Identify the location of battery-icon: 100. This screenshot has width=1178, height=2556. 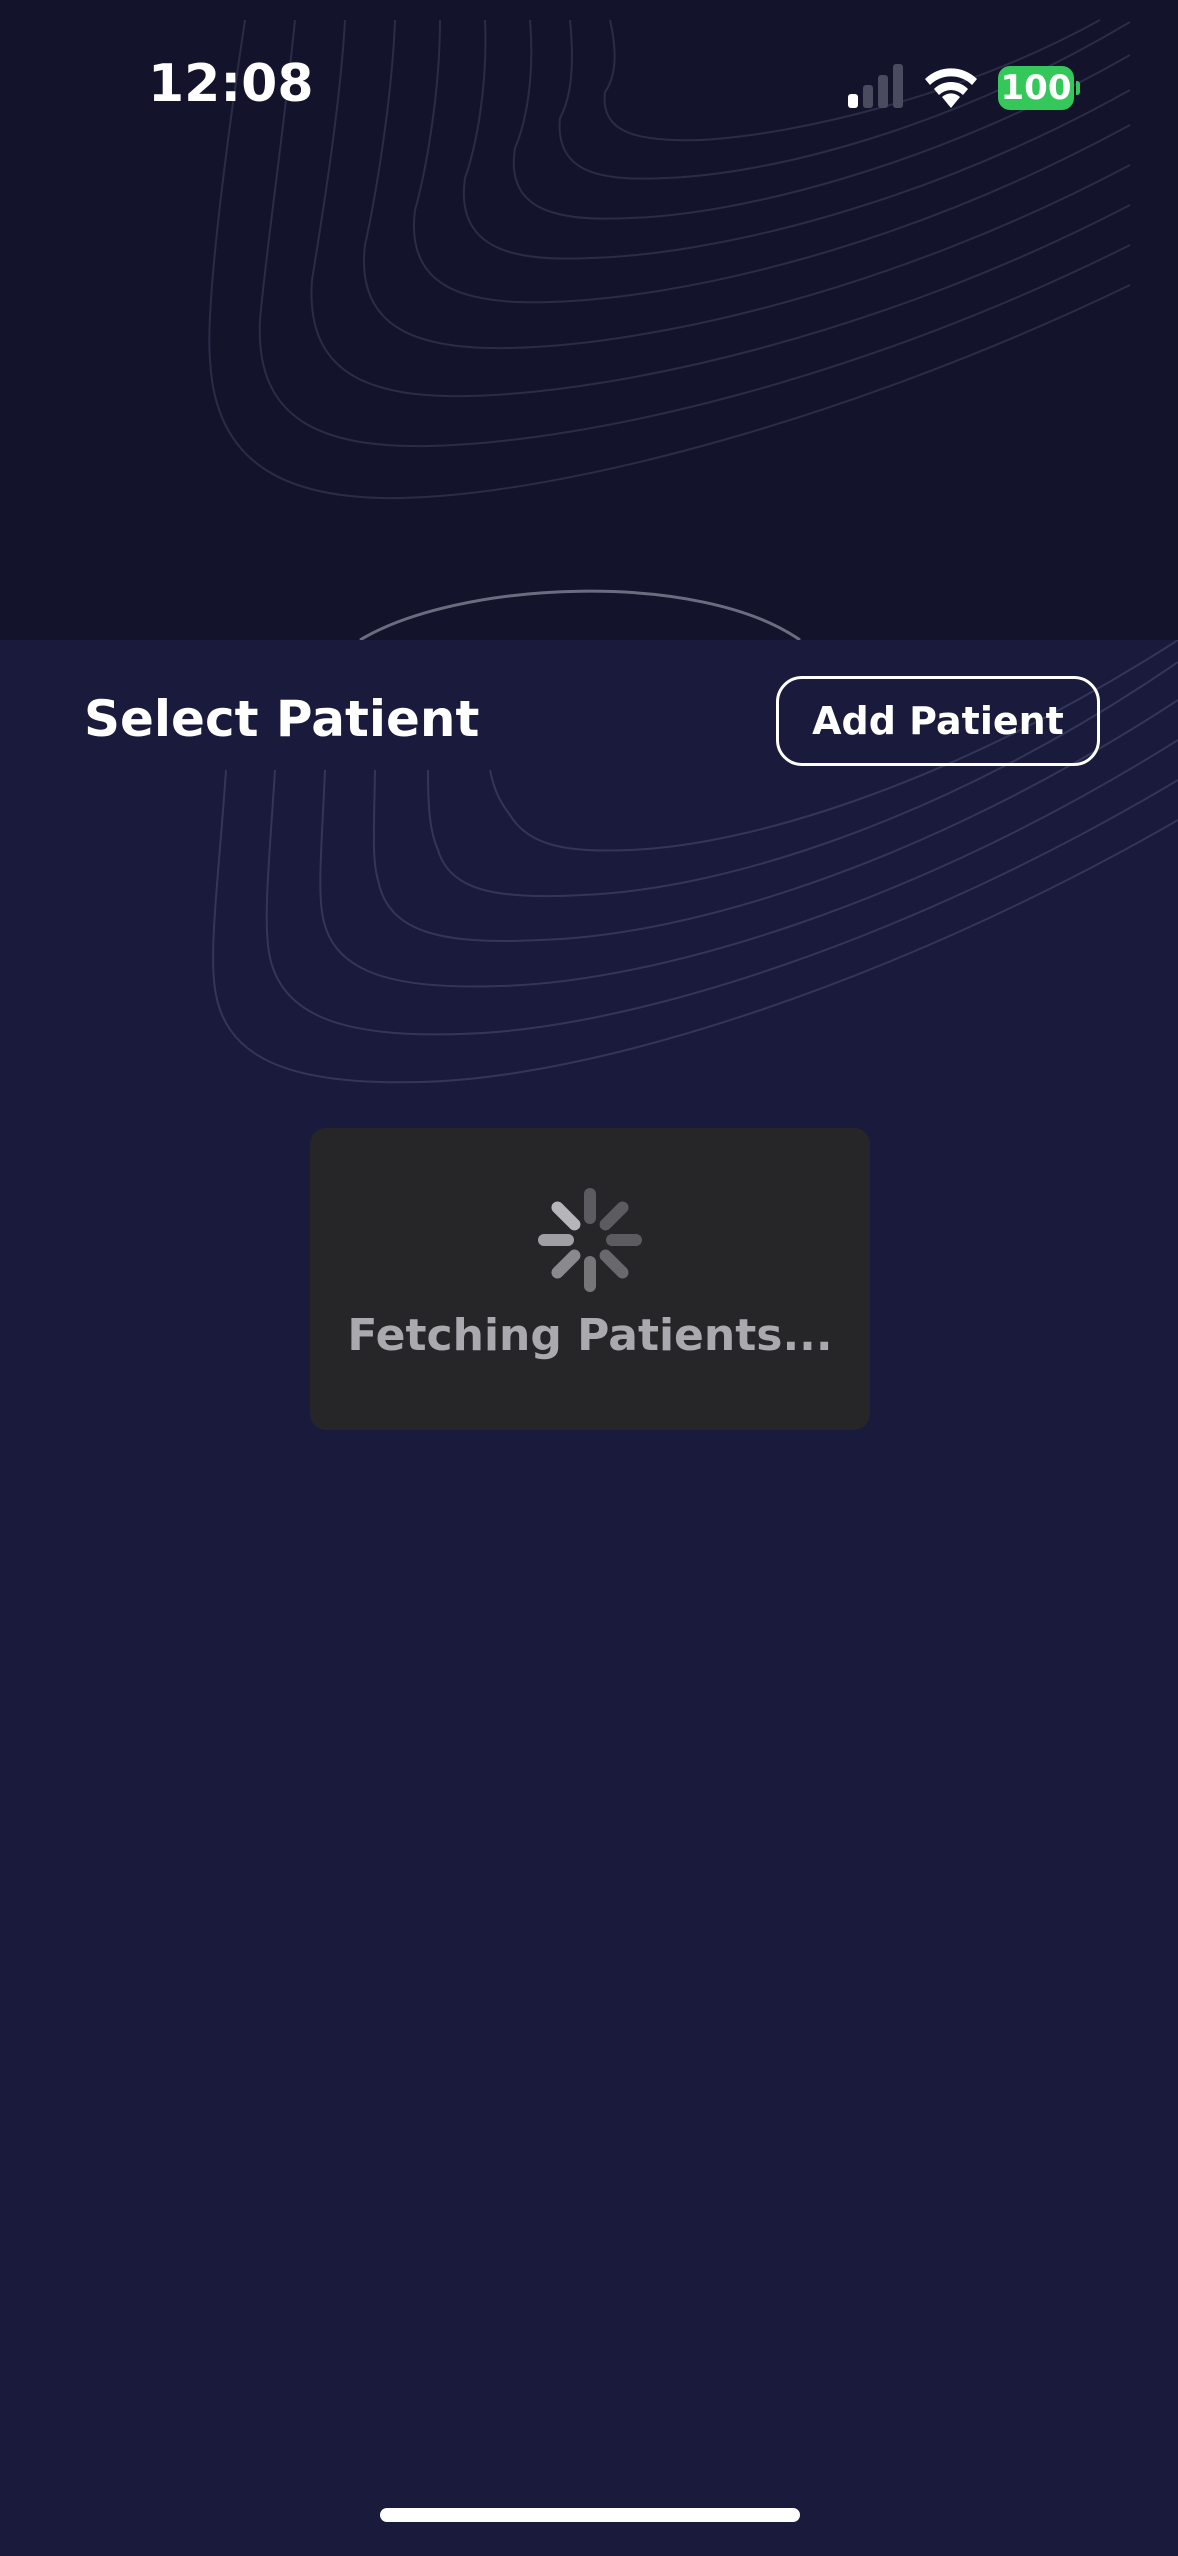
(1039, 88).